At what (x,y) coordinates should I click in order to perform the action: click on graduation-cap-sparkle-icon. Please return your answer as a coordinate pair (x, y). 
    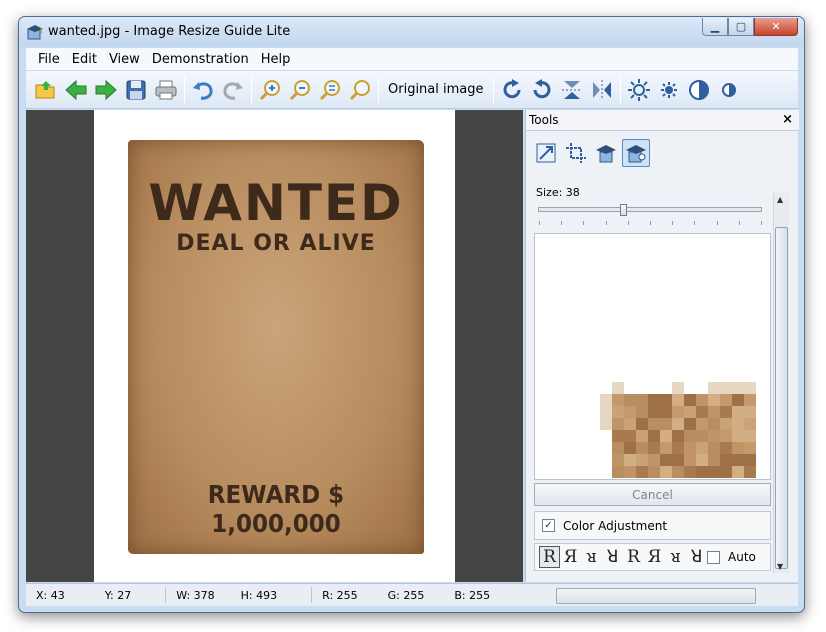
    Looking at the image, I should click on (636, 154).